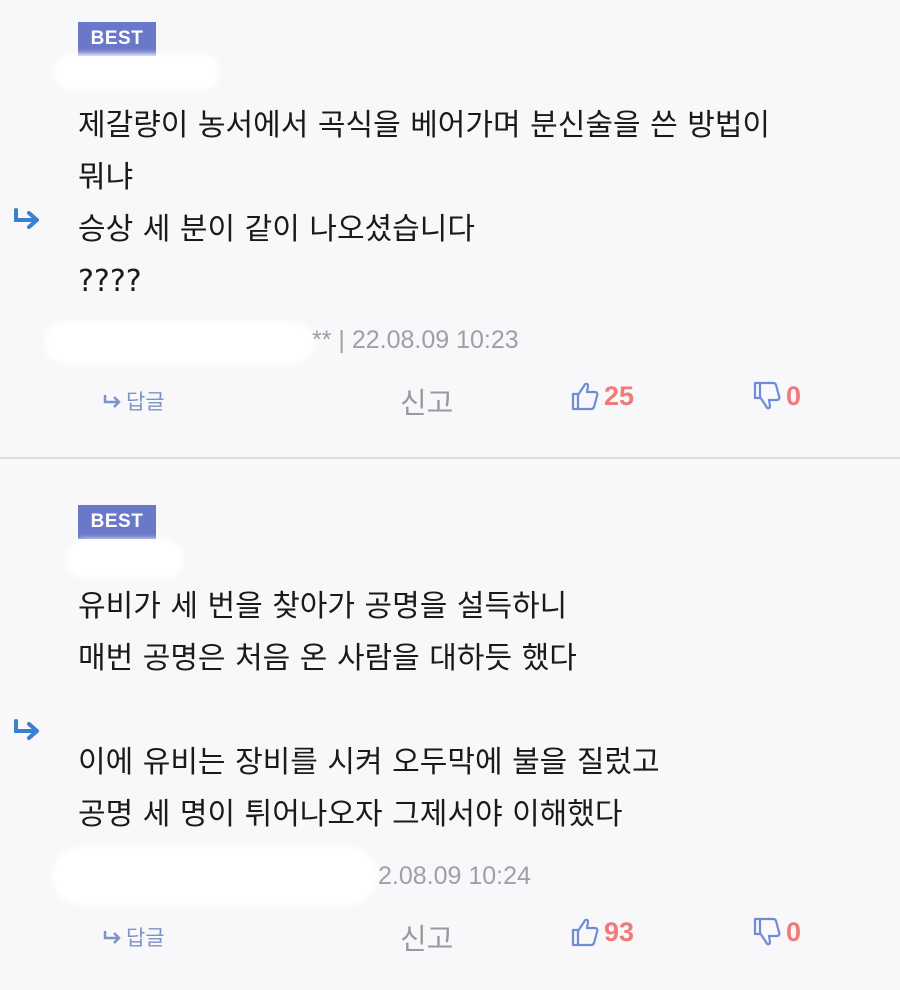 This screenshot has height=990, width=900. Describe the element at coordinates (110, 281) in the screenshot. I see `comment-line: ????` at that location.